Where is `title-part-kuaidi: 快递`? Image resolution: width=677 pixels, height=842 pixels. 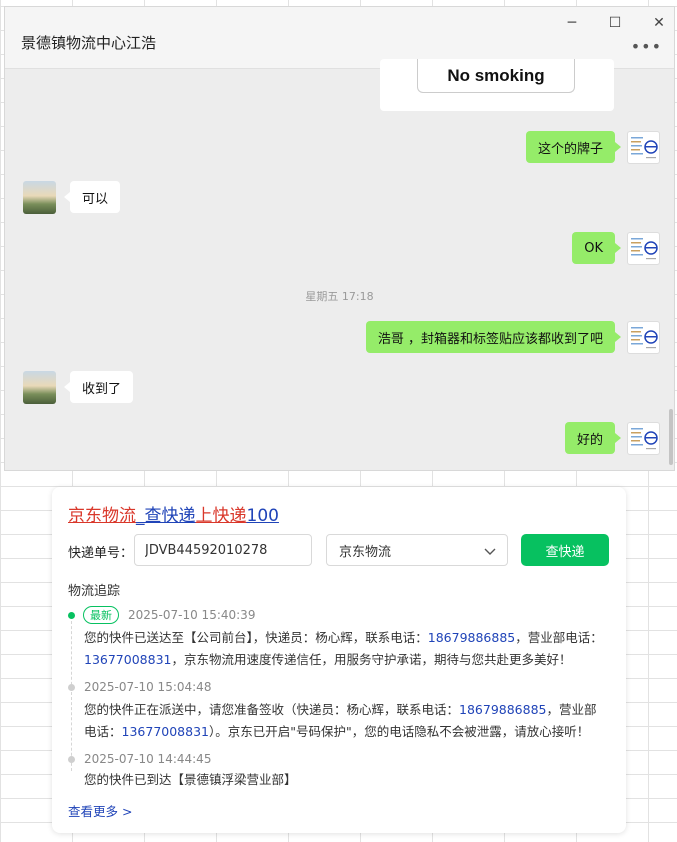
title-part-kuaidi: 快递 is located at coordinates (230, 516).